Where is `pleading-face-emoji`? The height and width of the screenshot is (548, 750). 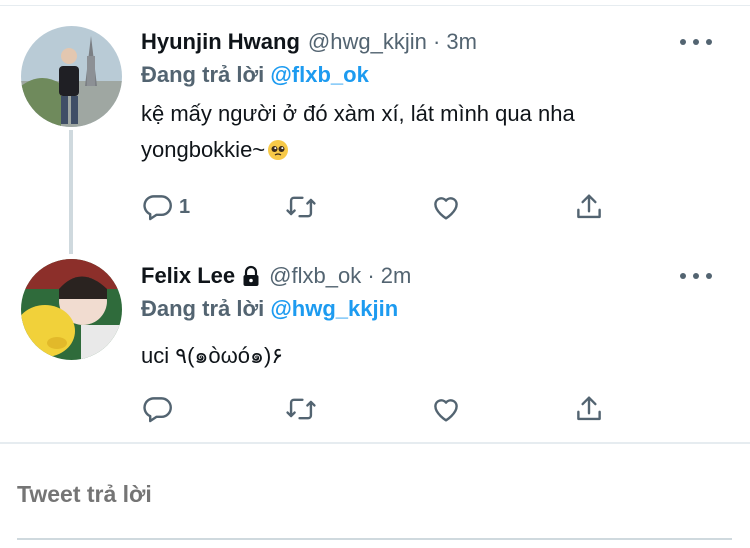 pleading-face-emoji is located at coordinates (278, 150).